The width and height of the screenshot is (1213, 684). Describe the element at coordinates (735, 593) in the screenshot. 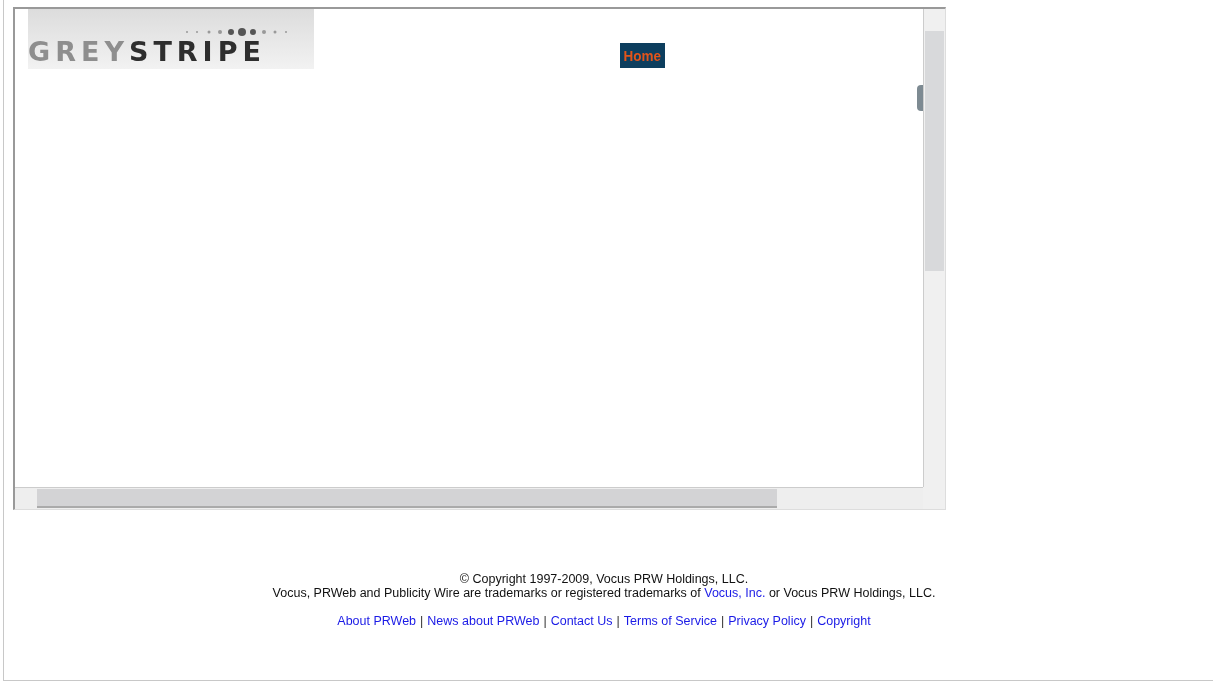

I see `vocus-link: Vocus, Inc.` at that location.